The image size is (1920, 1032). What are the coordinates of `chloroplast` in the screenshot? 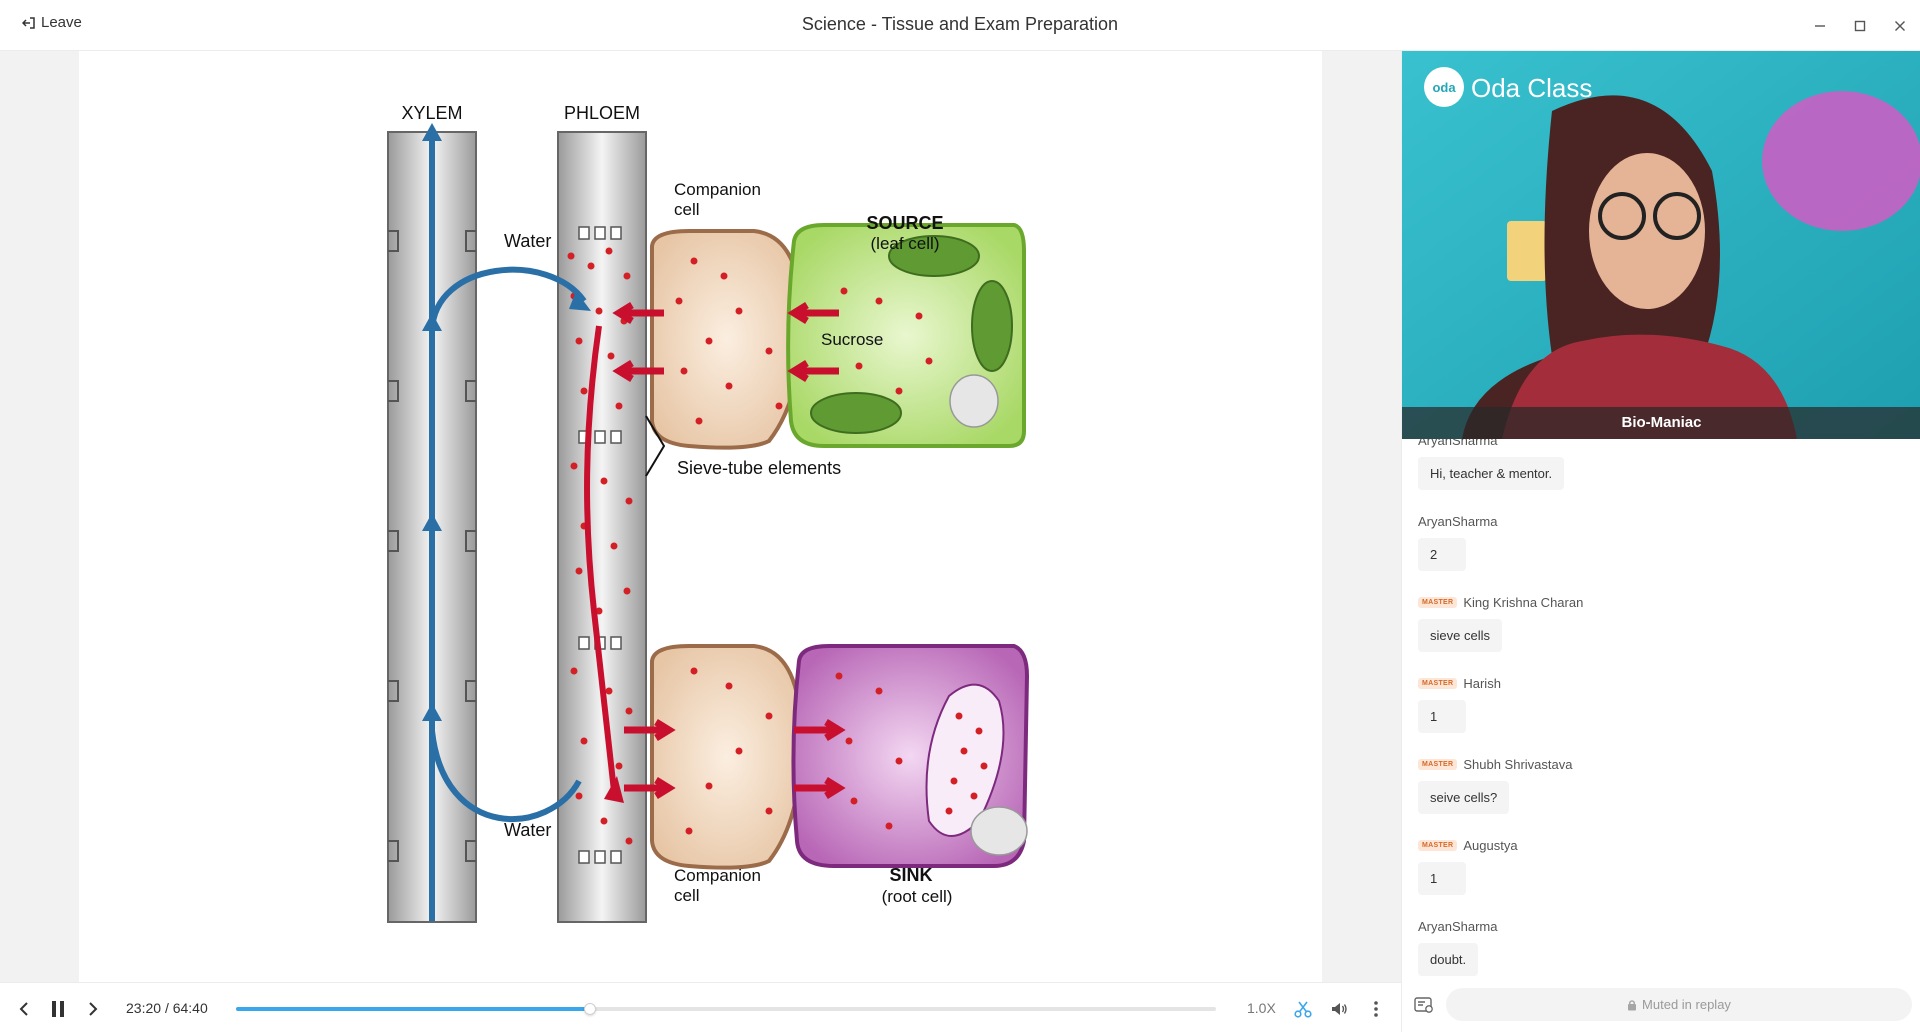 It's located at (856, 413).